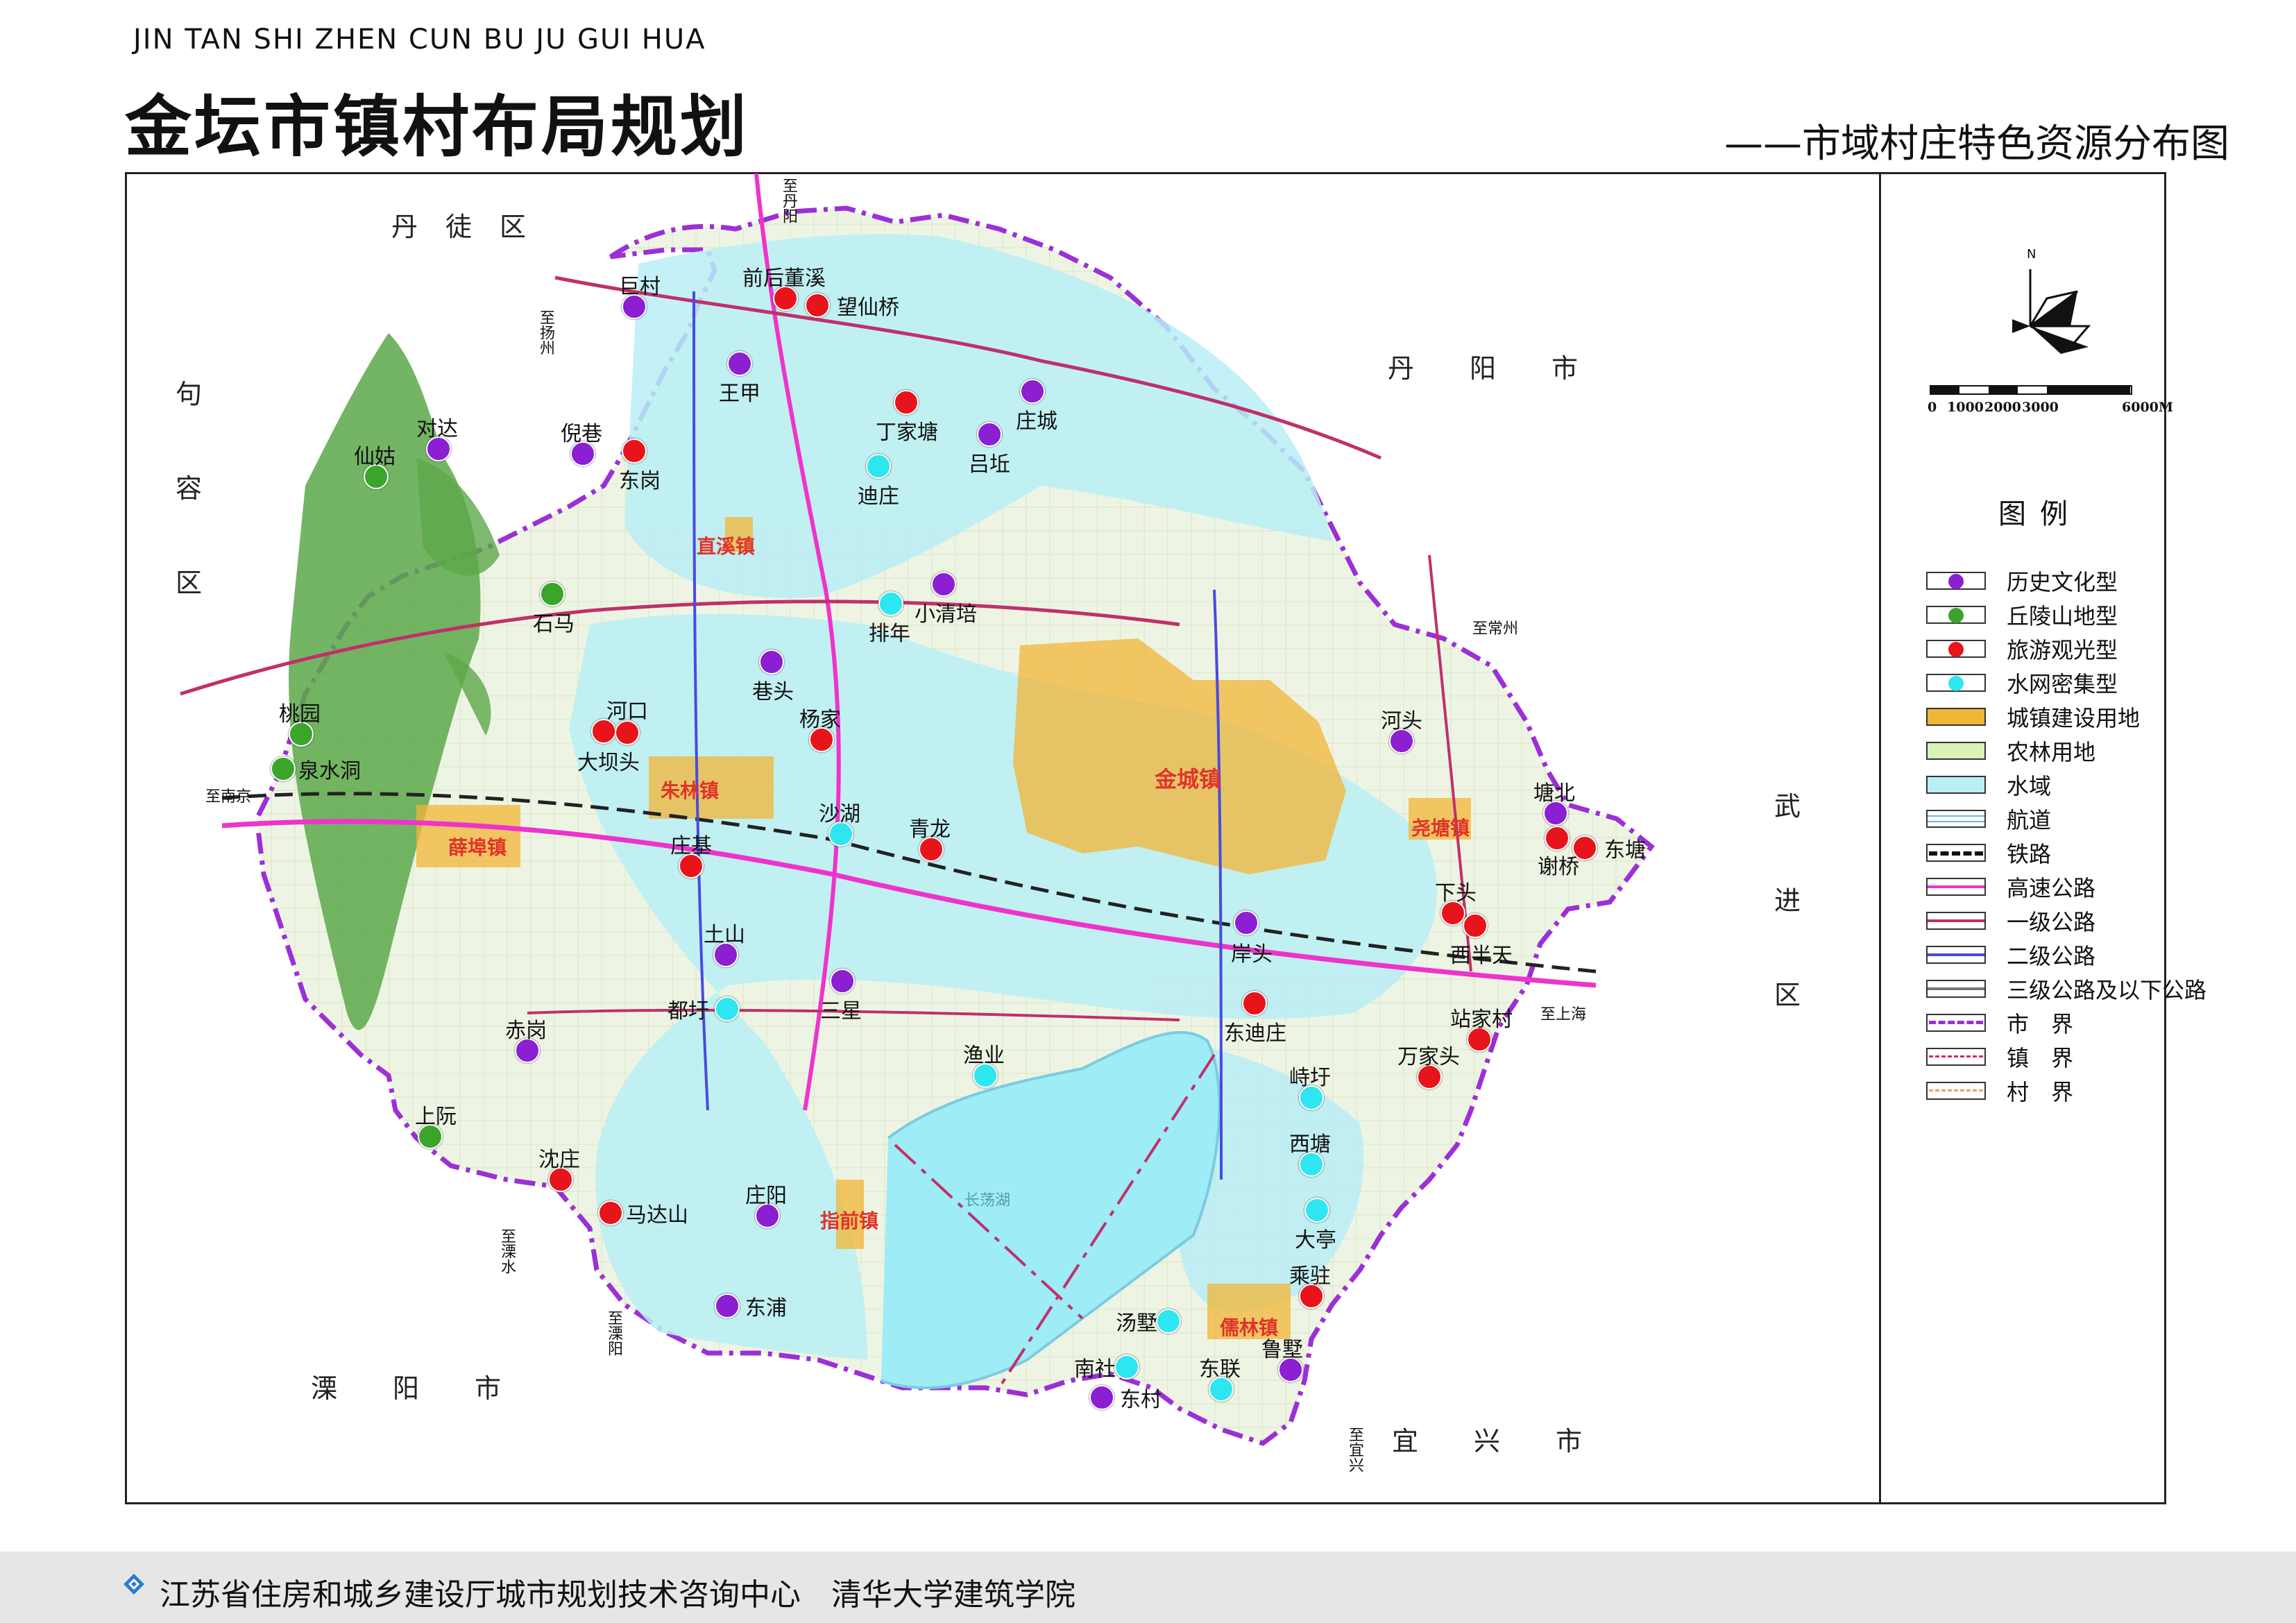  I want to click on village-label: 小清培, so click(946, 614).